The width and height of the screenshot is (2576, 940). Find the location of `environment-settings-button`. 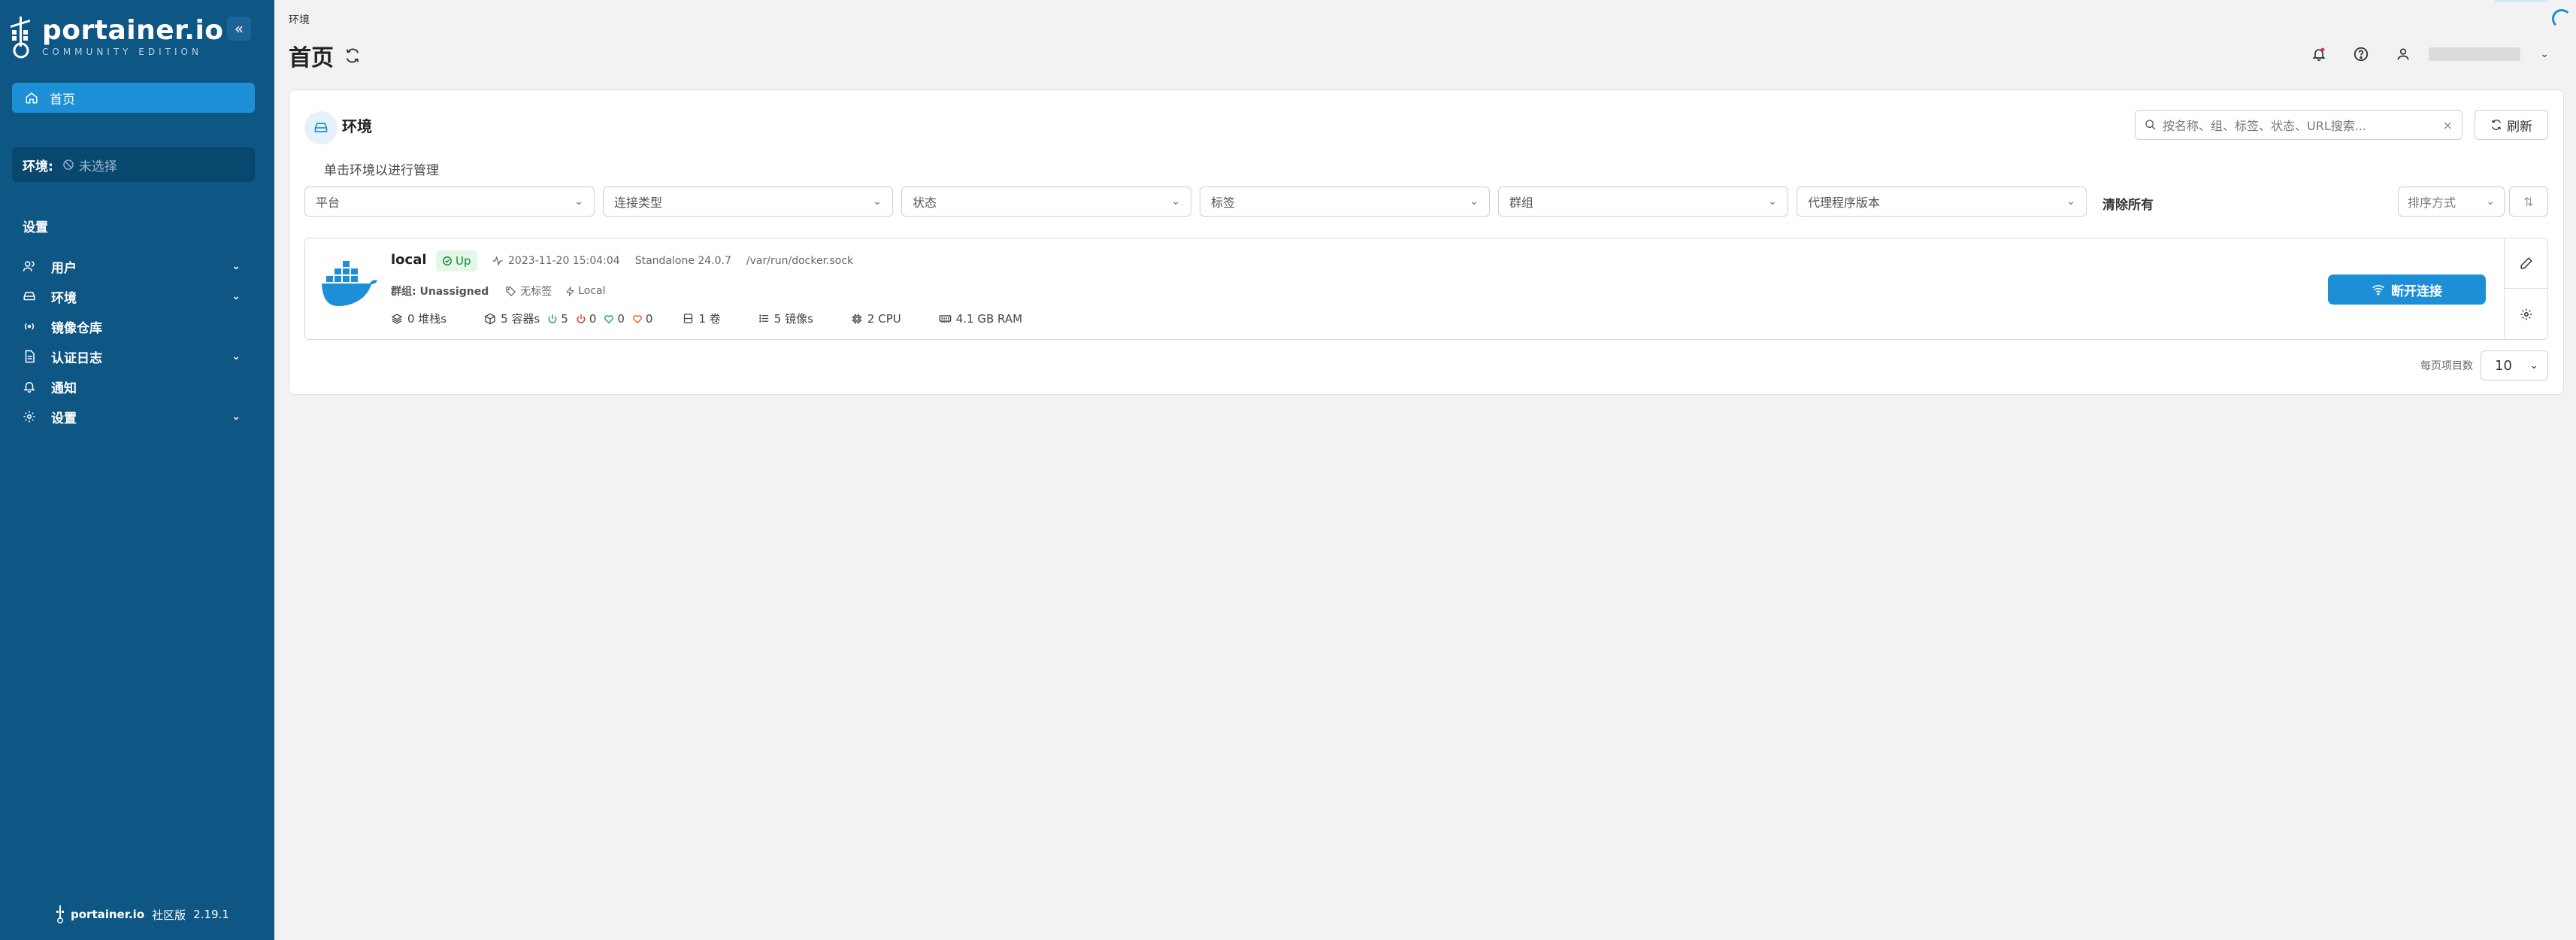

environment-settings-button is located at coordinates (2526, 314).